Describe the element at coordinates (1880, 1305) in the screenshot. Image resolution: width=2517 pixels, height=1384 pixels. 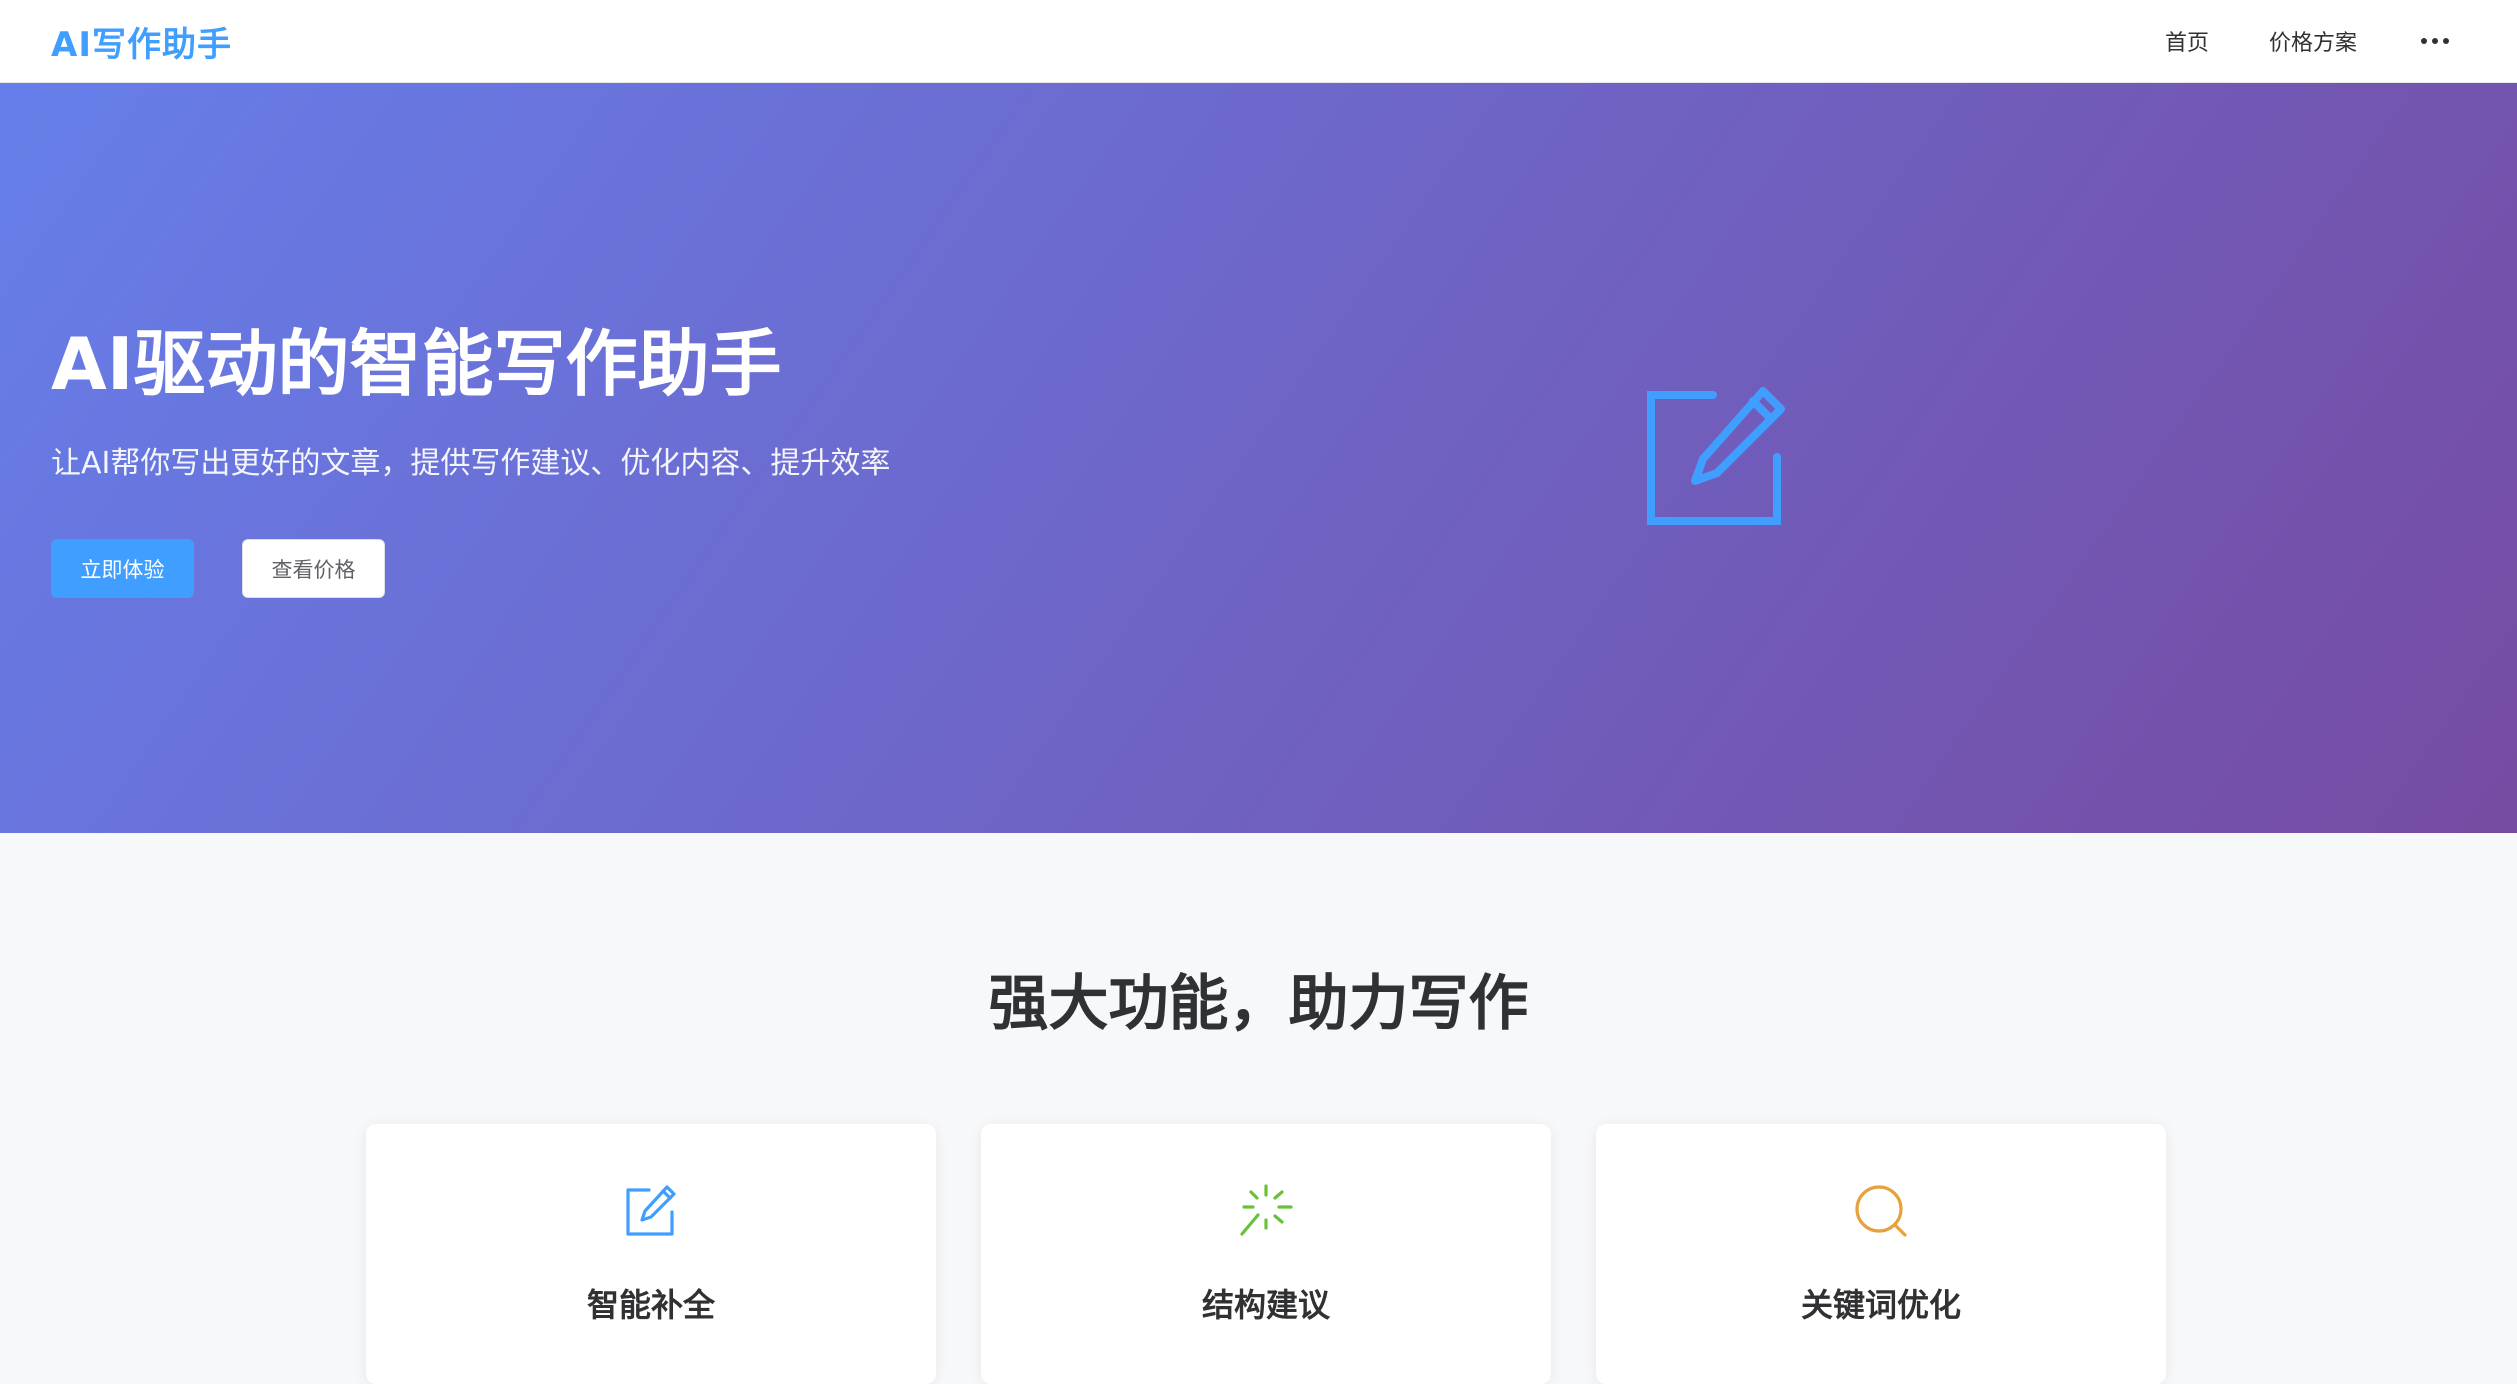
I see `feature-card-title: 关键词优化` at that location.